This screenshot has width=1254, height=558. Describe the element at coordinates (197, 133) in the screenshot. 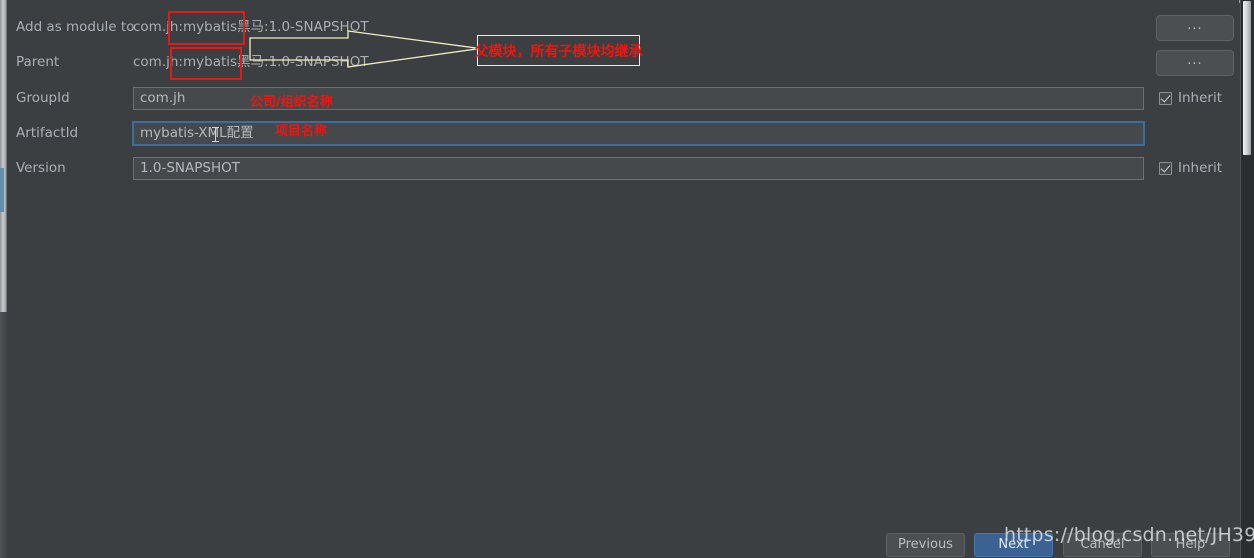

I see `artifactid-input-value: mybatis-XML配置` at that location.